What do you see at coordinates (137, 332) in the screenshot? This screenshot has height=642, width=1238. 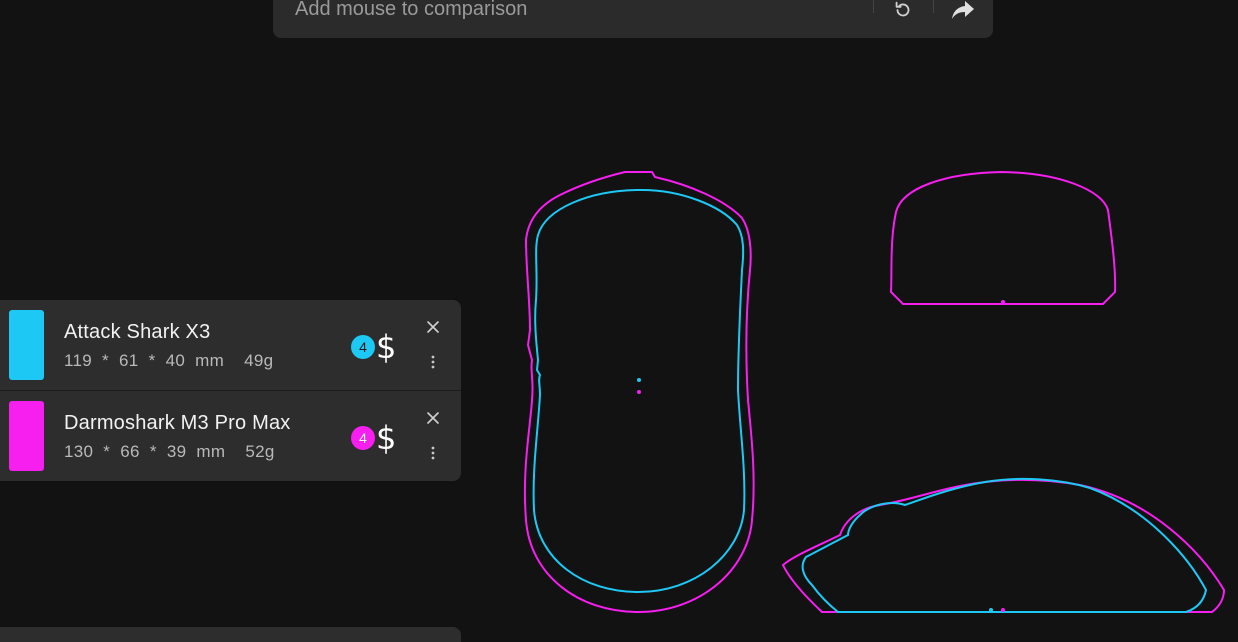 I see `mouse-name: Attack Shark X3` at bounding box center [137, 332].